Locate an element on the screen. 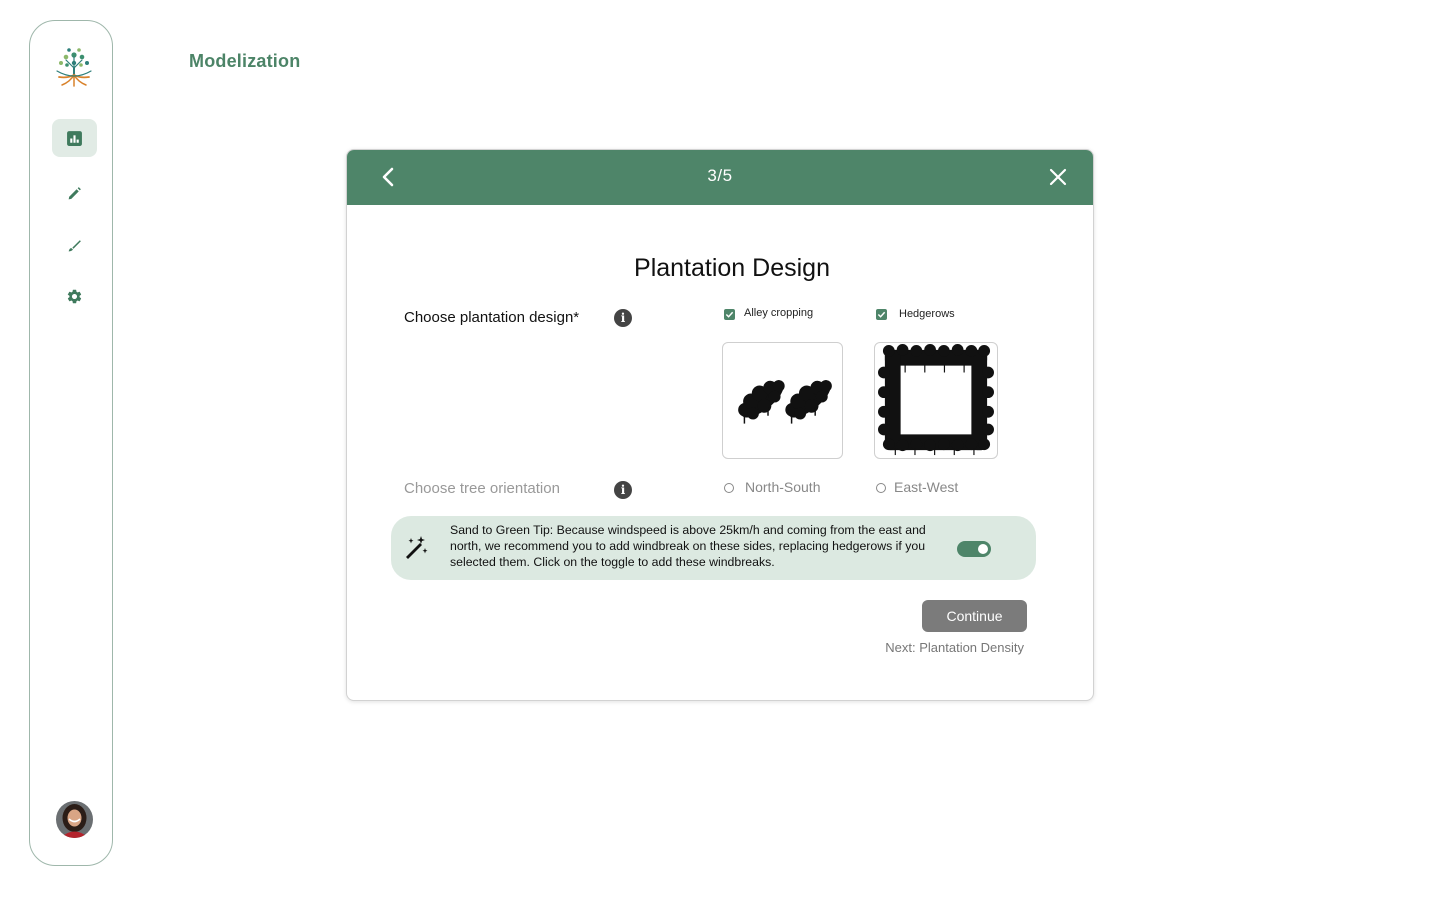 Image resolution: width=1440 pixels, height=900 pixels. alley-cropping-card is located at coordinates (782, 400).